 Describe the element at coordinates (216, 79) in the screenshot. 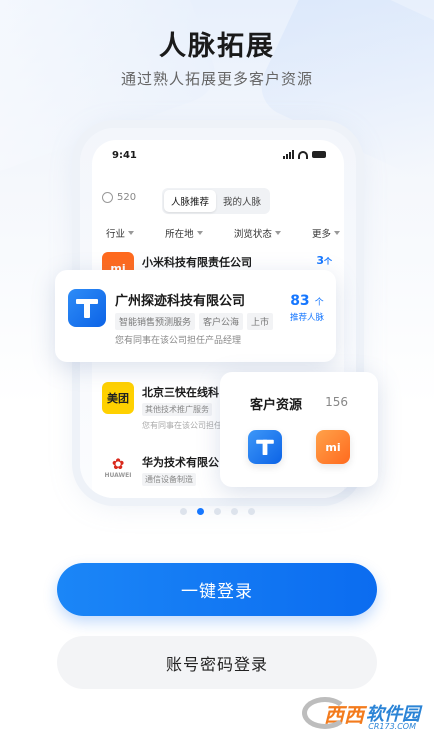

I see `page-subtitle: 通过熟人拓展更多客户资源` at that location.